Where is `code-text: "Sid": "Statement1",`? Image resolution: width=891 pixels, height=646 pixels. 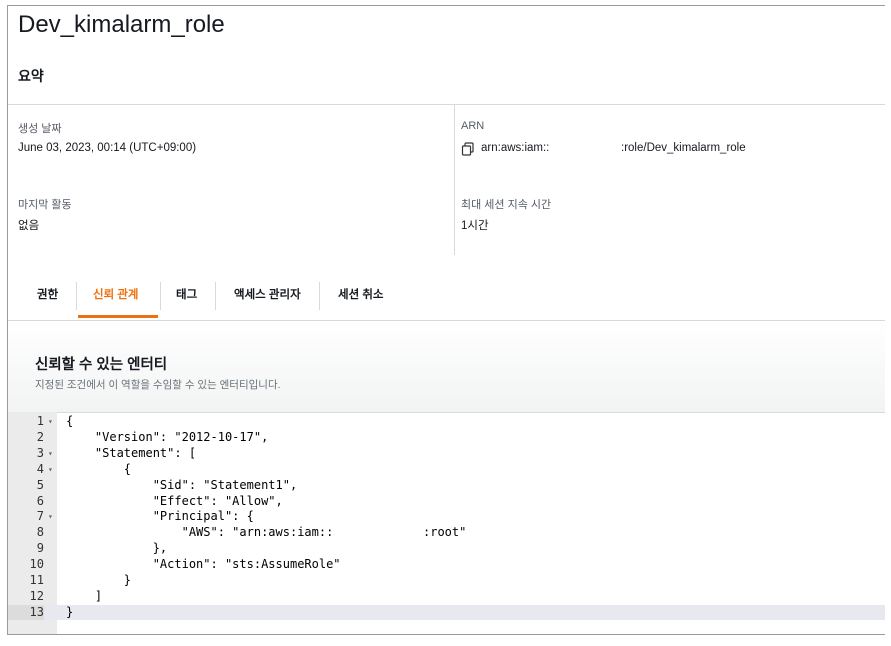
code-text: "Sid": "Statement1", is located at coordinates (182, 484).